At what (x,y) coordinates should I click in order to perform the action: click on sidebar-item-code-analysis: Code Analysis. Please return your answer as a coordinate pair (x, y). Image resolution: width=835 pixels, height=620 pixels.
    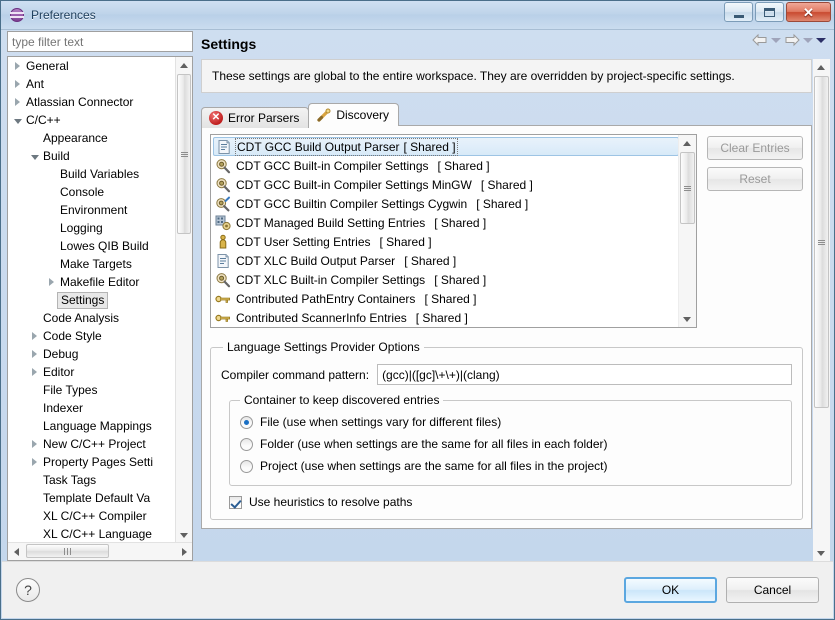
    Looking at the image, I should click on (92, 318).